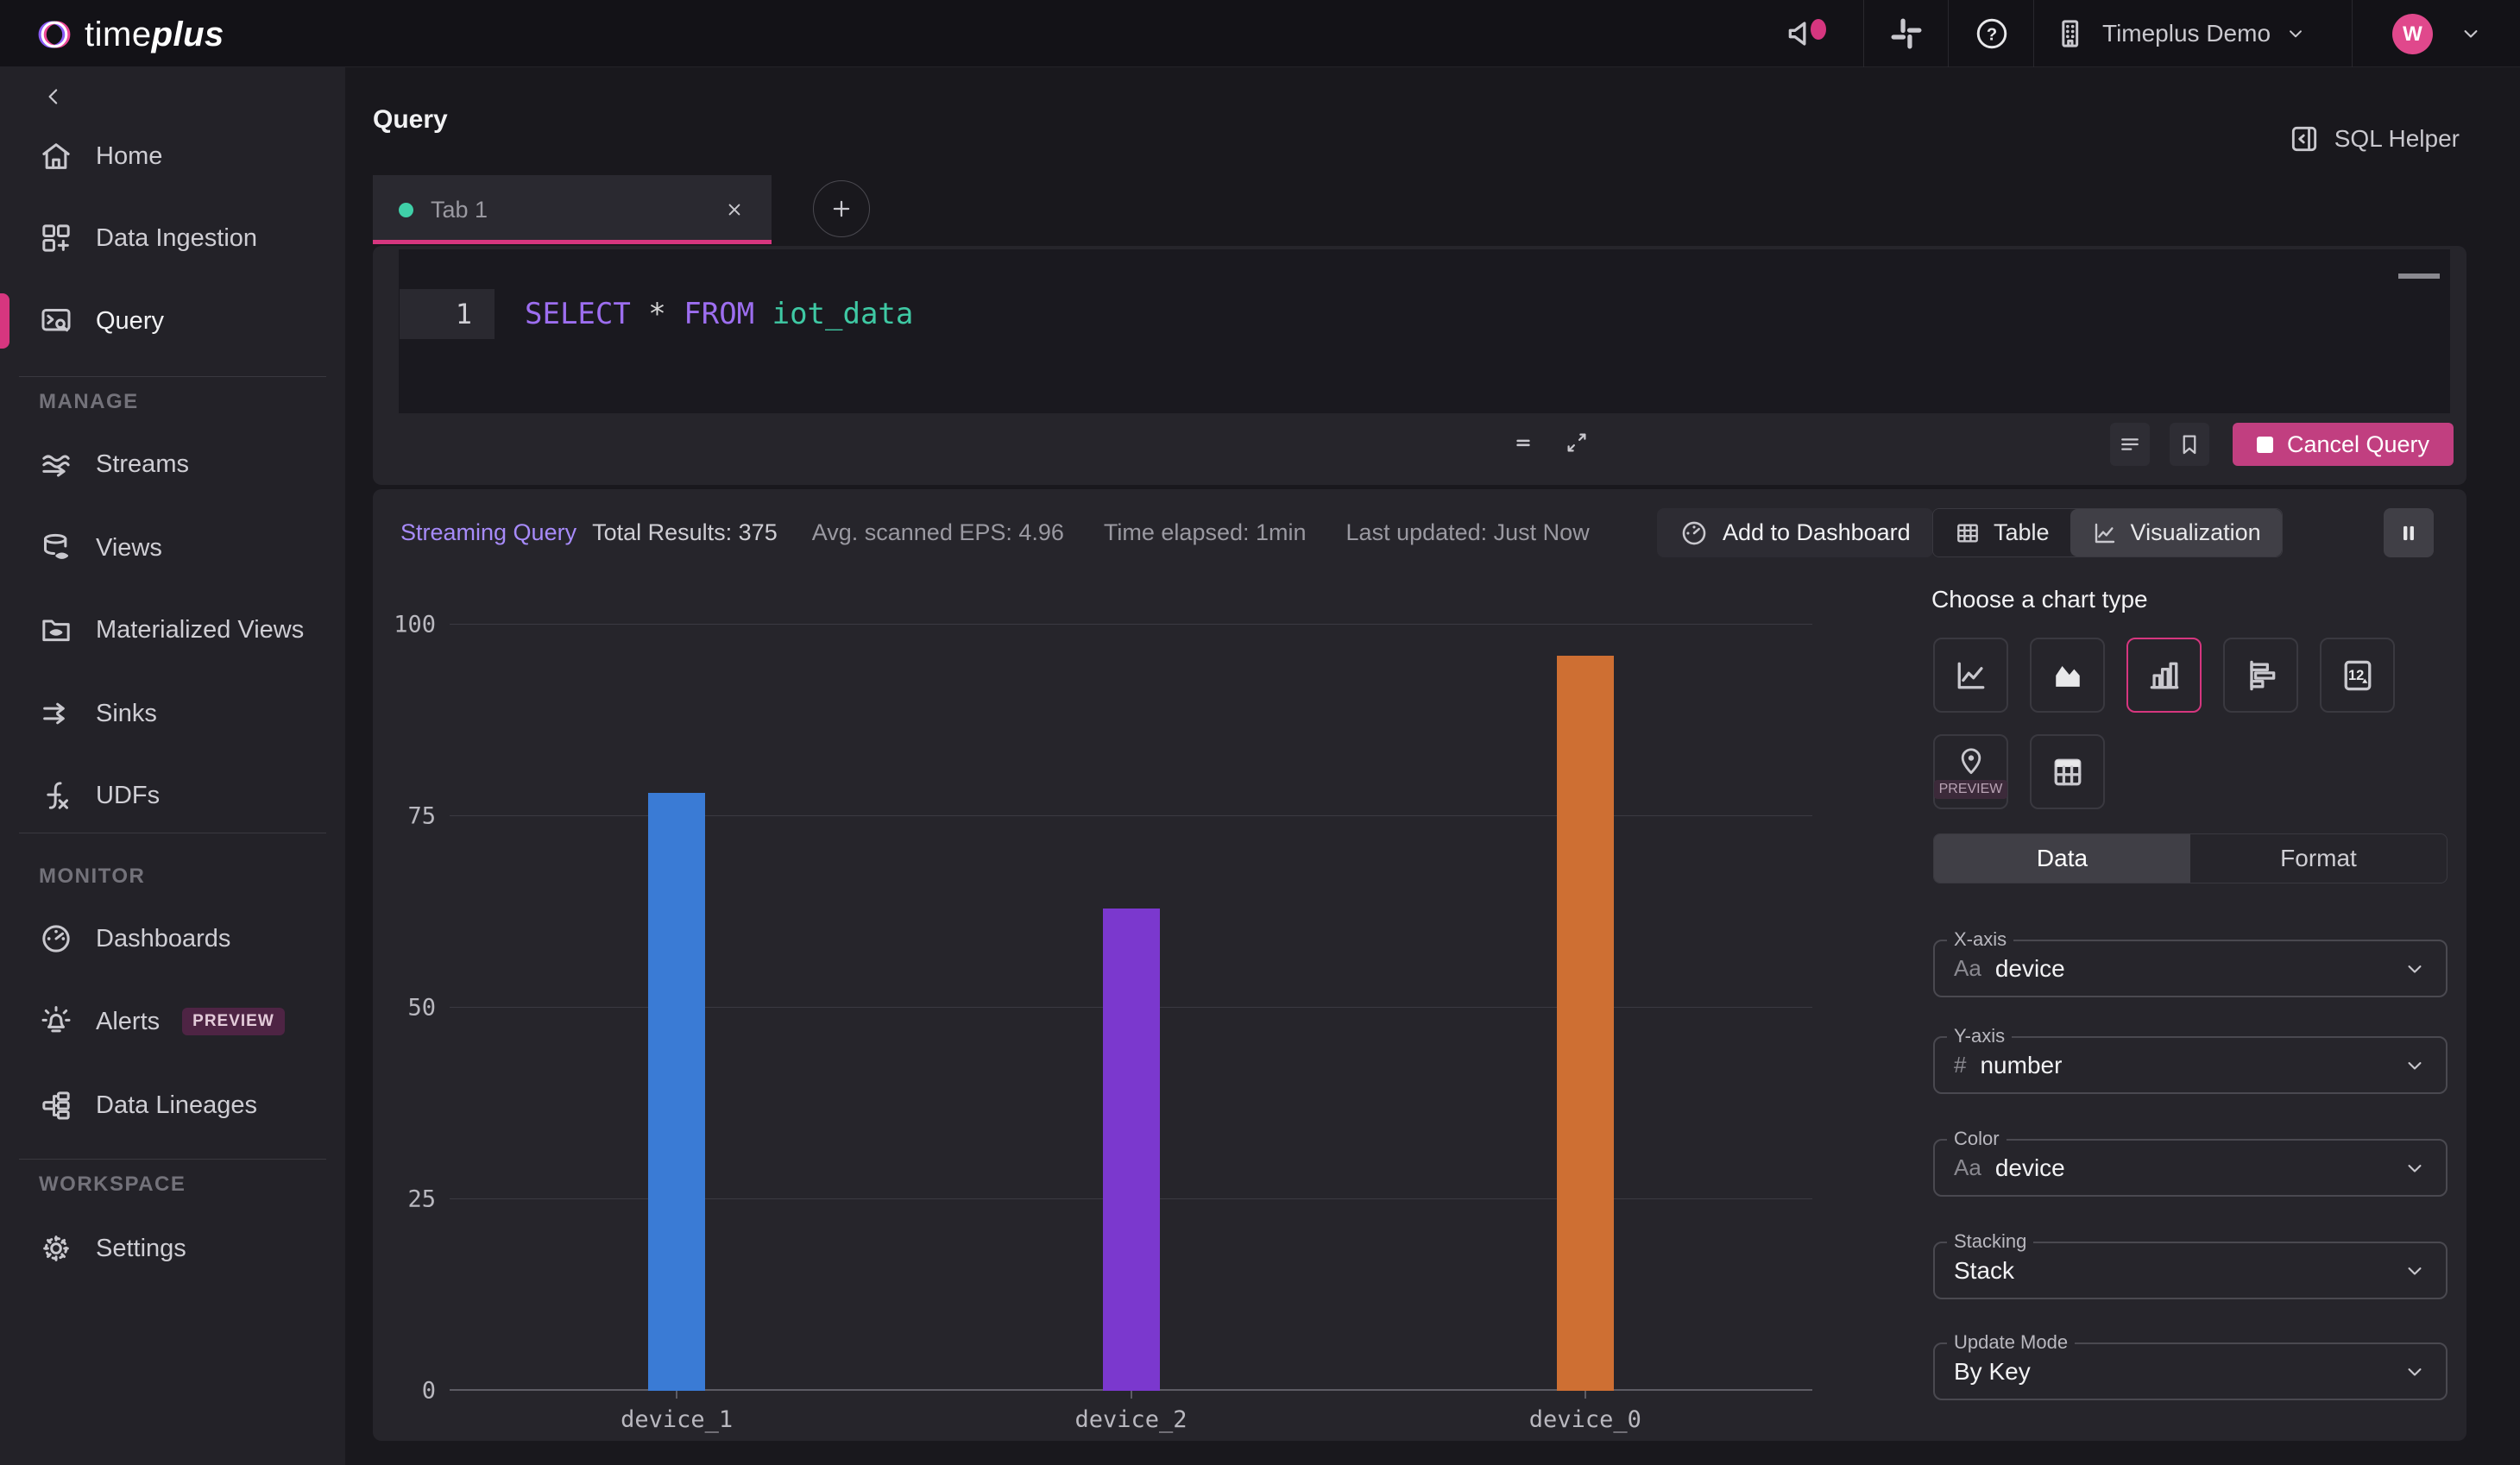  Describe the element at coordinates (1961, 1065) in the screenshot. I see `number-type-icon: #` at that location.